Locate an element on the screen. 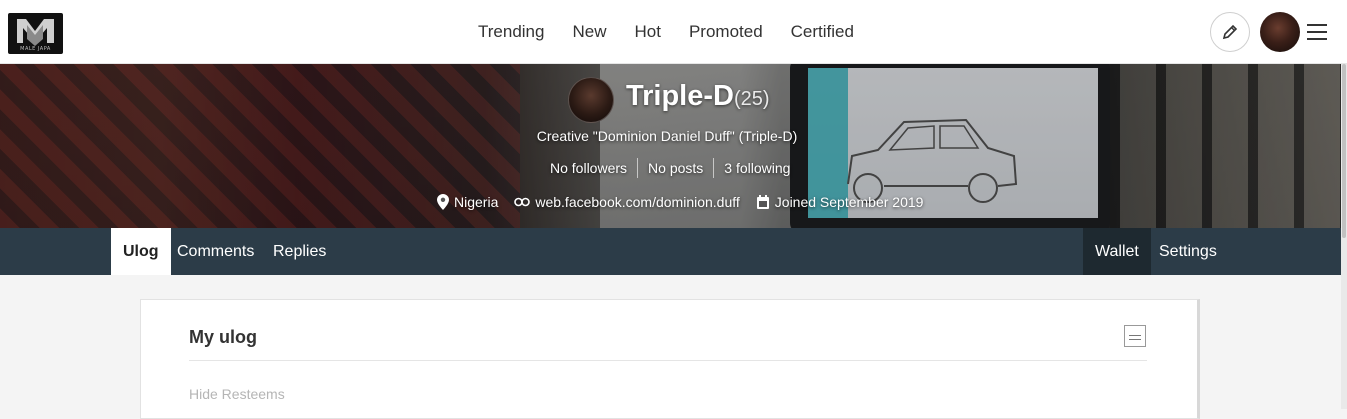  logo-text: MALE JAPA is located at coordinates (35, 49).